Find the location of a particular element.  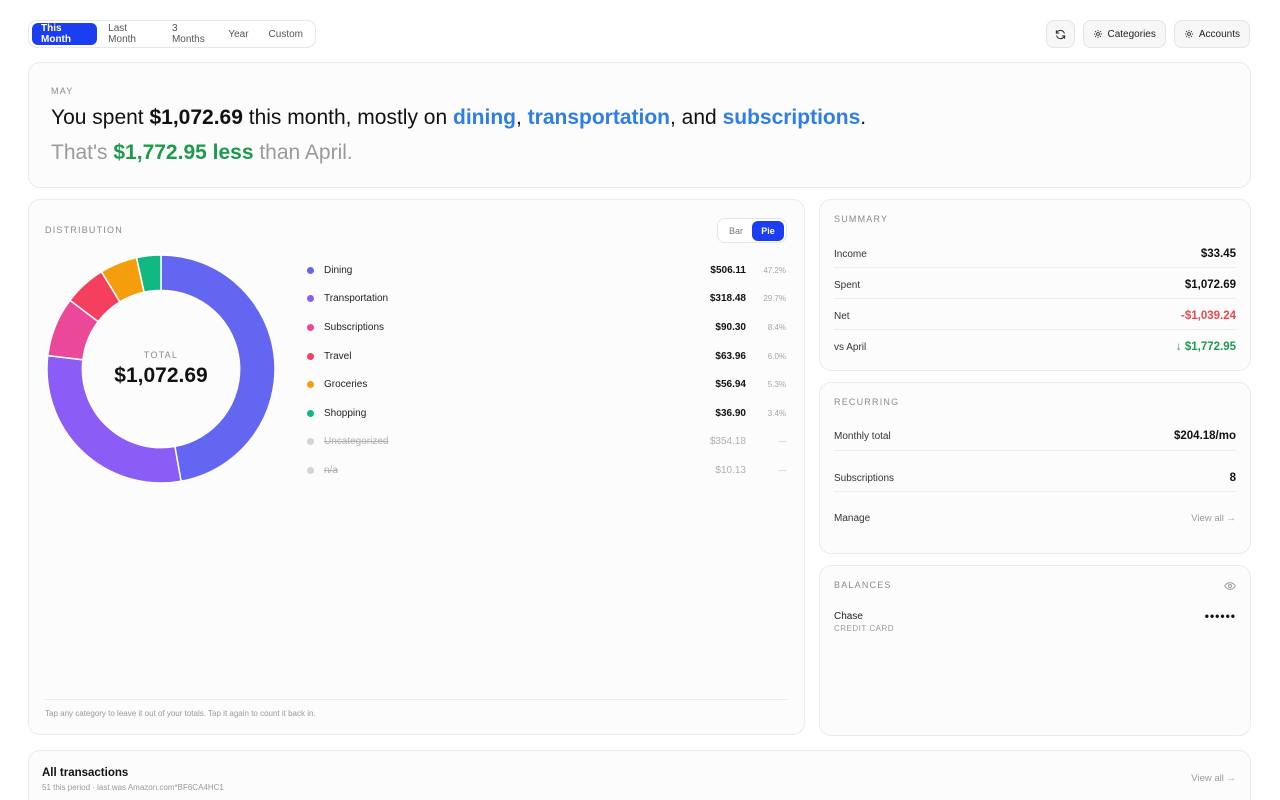

legend-percent: 5.3% is located at coordinates (776, 385).